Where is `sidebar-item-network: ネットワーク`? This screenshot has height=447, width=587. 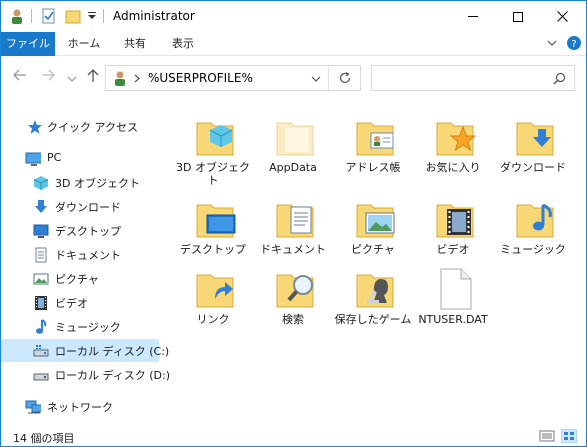
sidebar-item-network: ネットワーク is located at coordinates (80, 406).